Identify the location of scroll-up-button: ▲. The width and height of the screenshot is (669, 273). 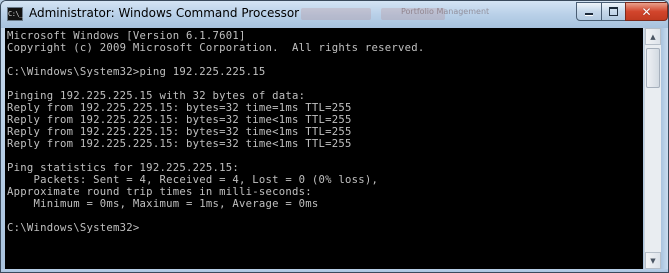
(653, 36).